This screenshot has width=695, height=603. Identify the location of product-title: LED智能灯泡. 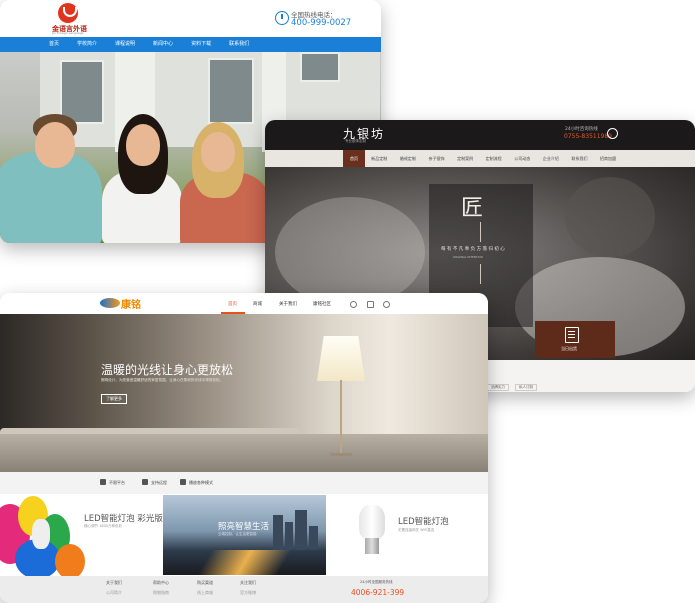
(423, 522).